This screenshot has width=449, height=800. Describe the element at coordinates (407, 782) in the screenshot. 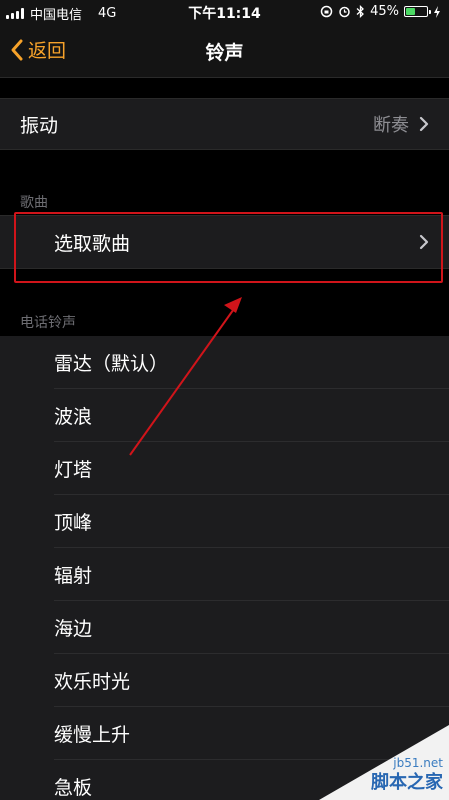

I see `watermark-brand: 脚本之家` at that location.